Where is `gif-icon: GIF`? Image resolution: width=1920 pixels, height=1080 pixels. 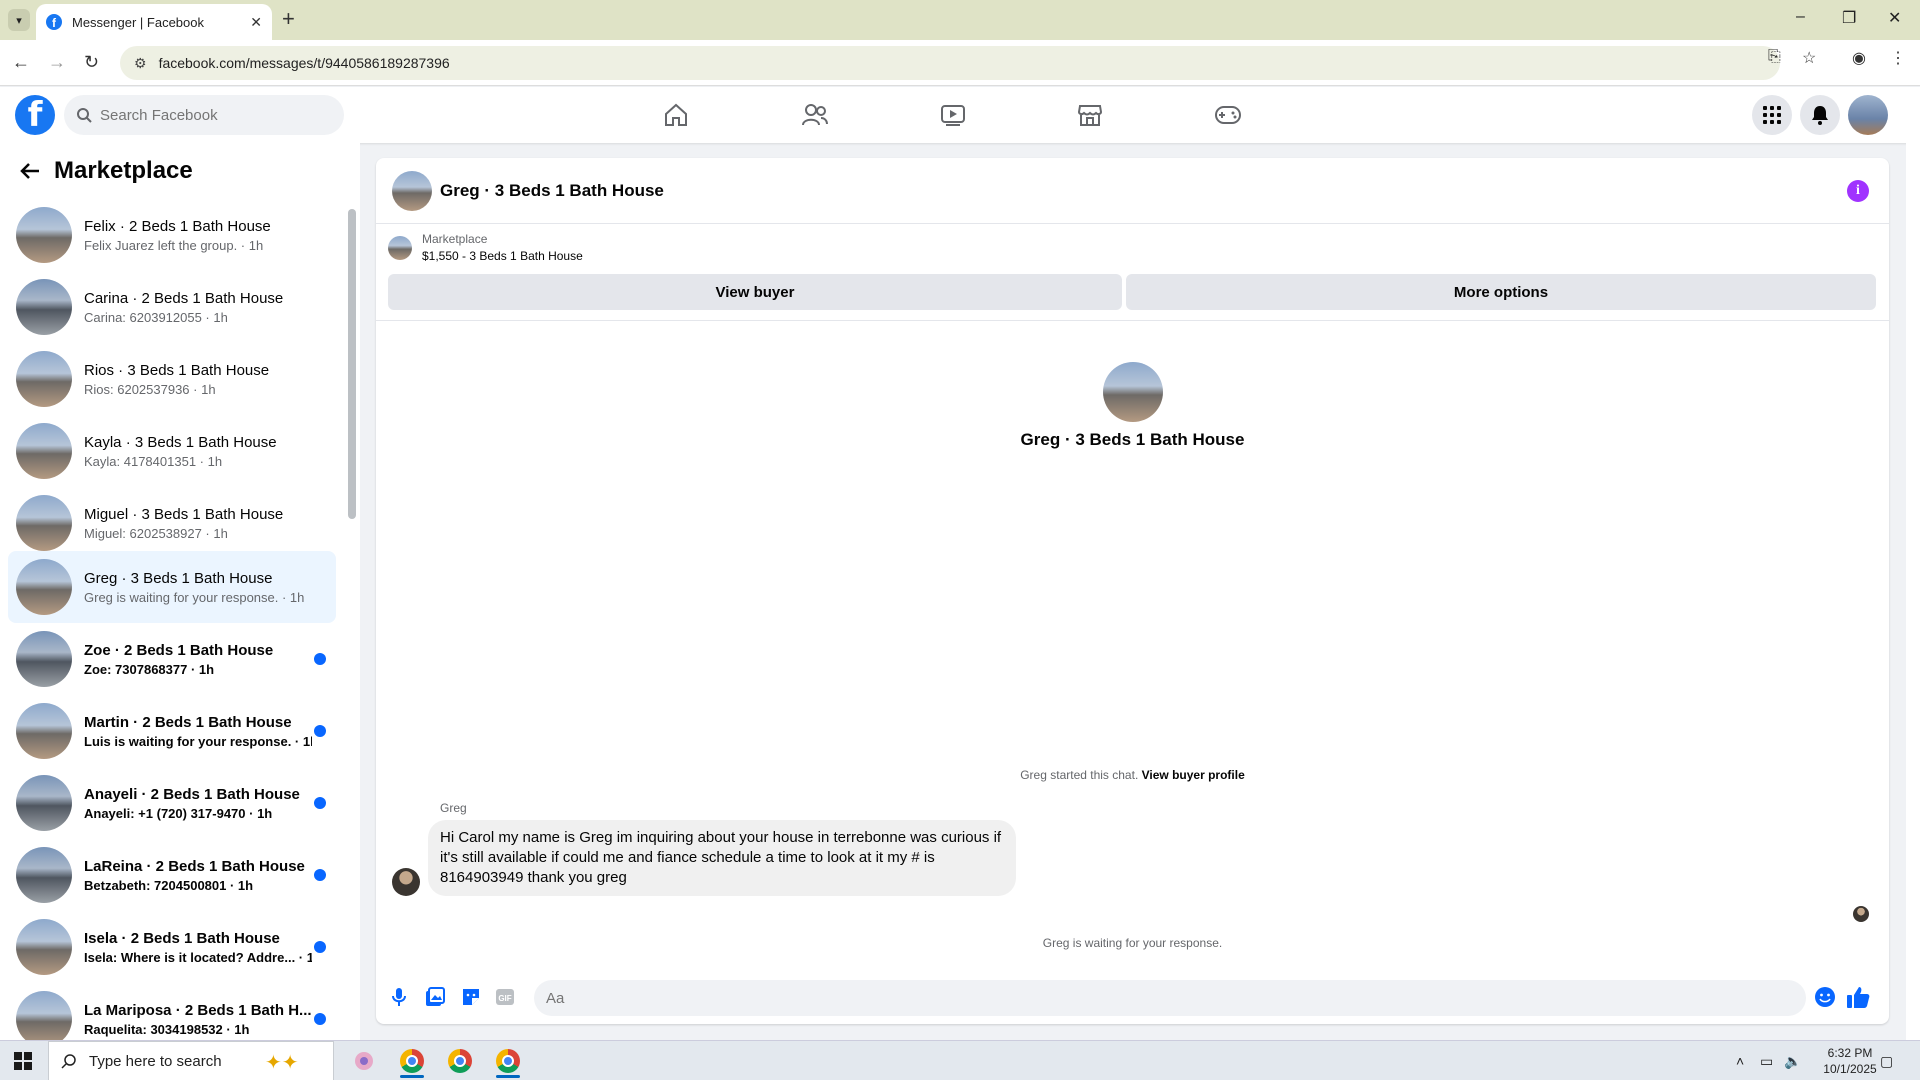 gif-icon: GIF is located at coordinates (505, 997).